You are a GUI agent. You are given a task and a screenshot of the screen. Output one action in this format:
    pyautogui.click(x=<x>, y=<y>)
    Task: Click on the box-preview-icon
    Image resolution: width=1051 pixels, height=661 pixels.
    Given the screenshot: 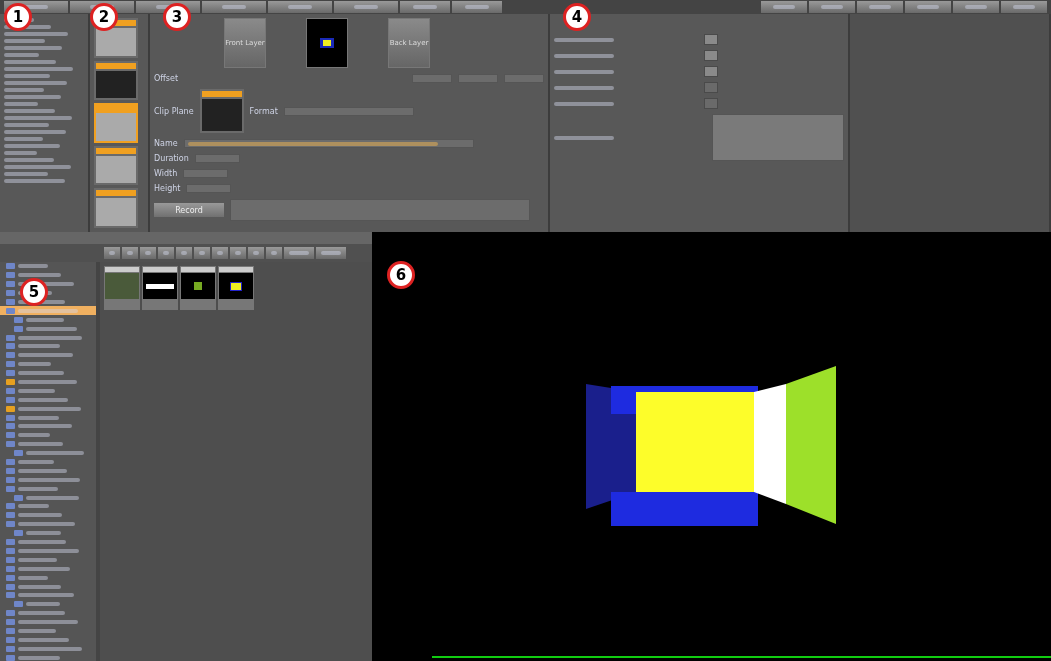 What is the action you would take?
    pyautogui.click(x=327, y=43)
    